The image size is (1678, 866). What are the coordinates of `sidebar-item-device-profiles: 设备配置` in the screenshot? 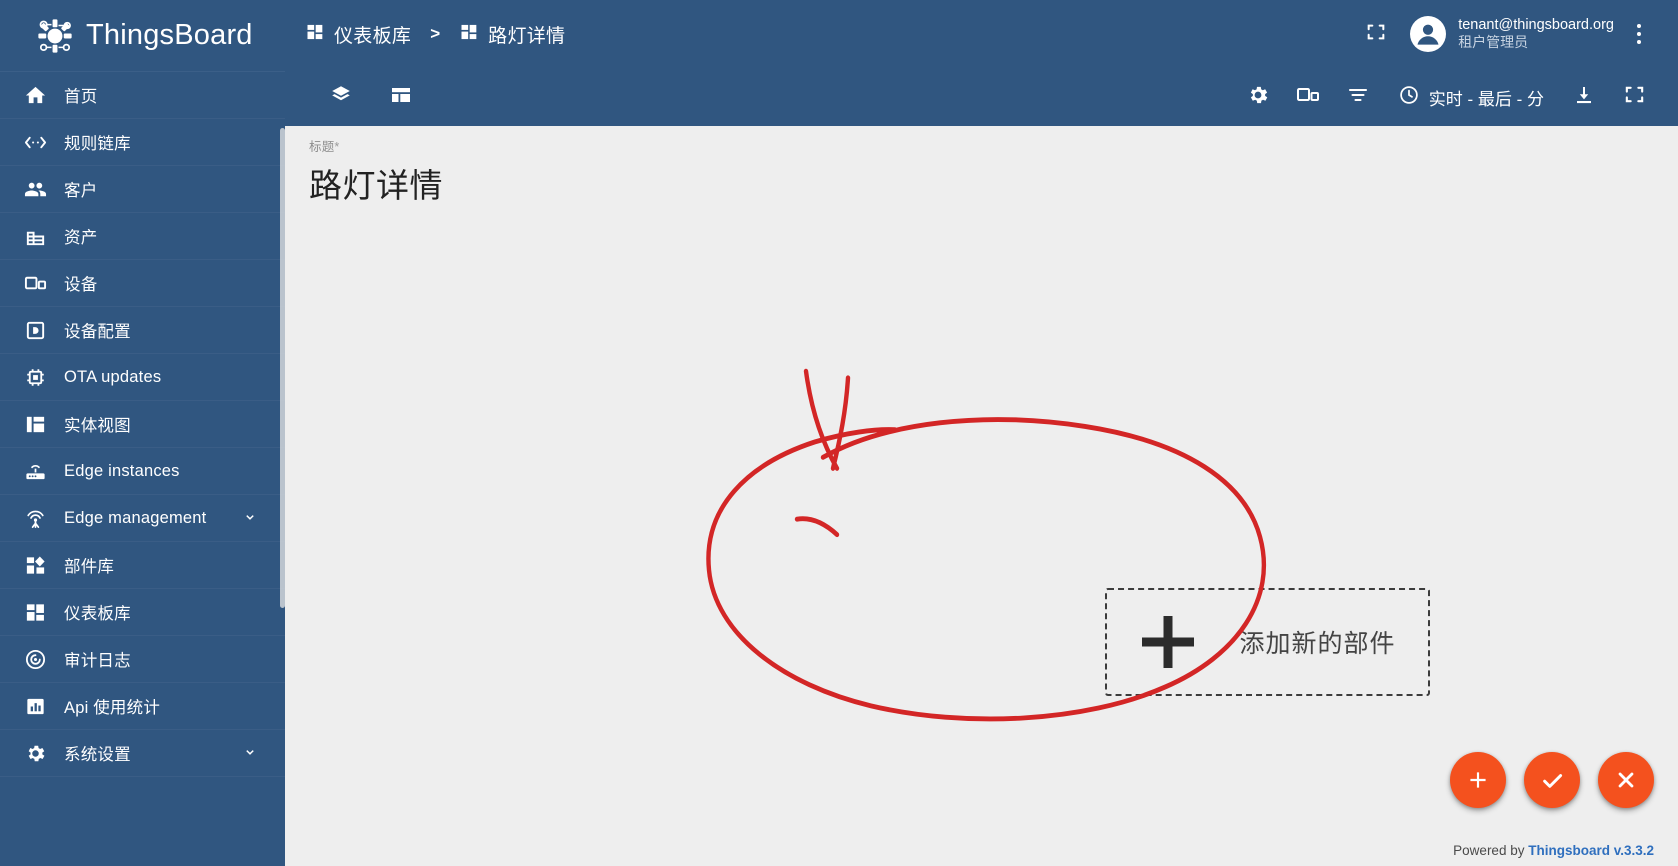 It's located at (142, 330).